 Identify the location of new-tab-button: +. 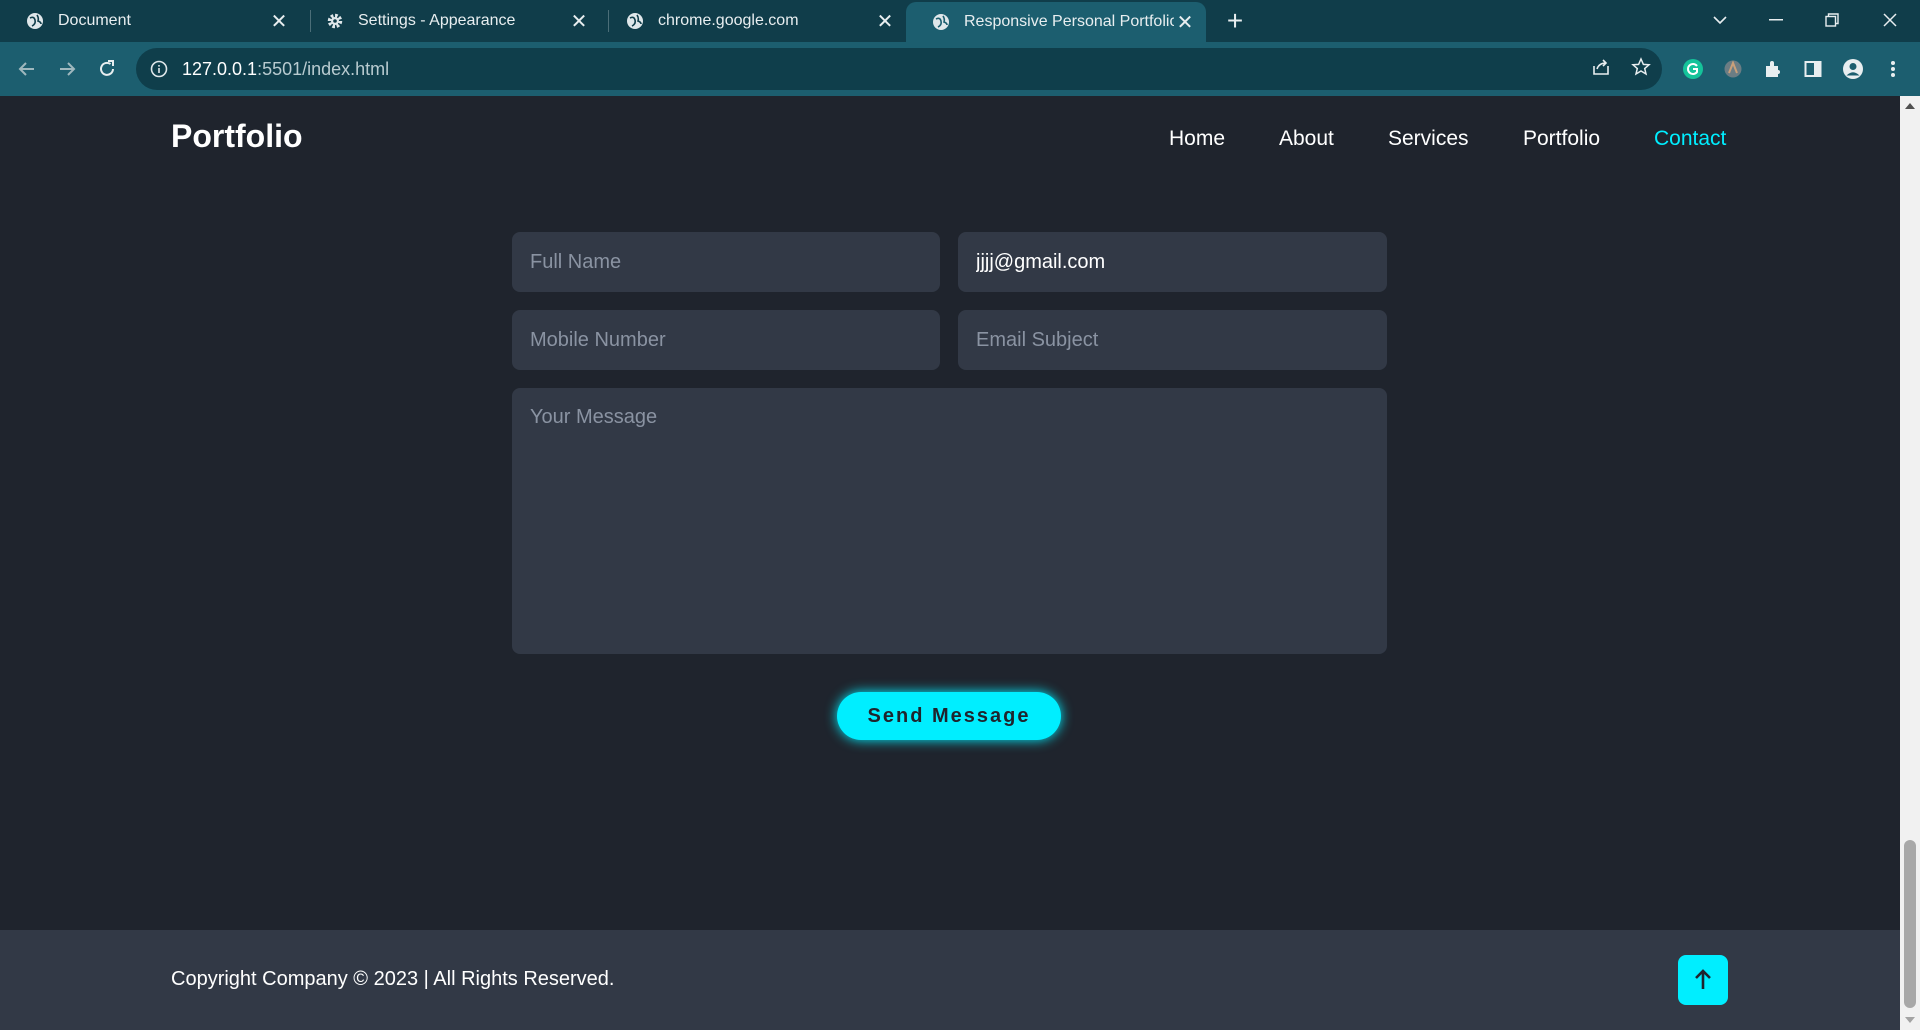
(1235, 20).